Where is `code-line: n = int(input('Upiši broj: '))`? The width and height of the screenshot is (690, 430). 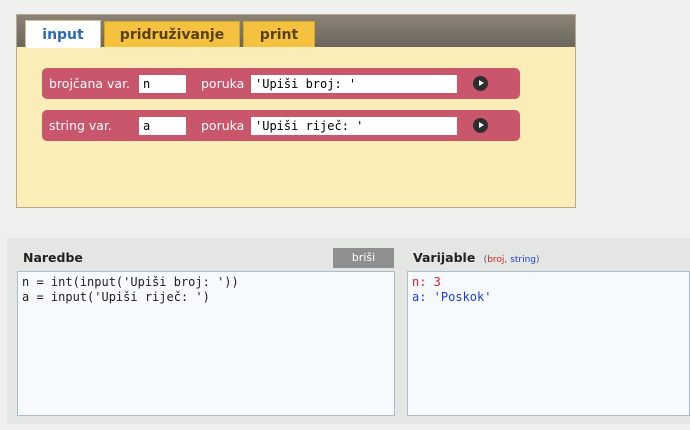
code-line: n = int(input('Upiši broj: ')) is located at coordinates (130, 282).